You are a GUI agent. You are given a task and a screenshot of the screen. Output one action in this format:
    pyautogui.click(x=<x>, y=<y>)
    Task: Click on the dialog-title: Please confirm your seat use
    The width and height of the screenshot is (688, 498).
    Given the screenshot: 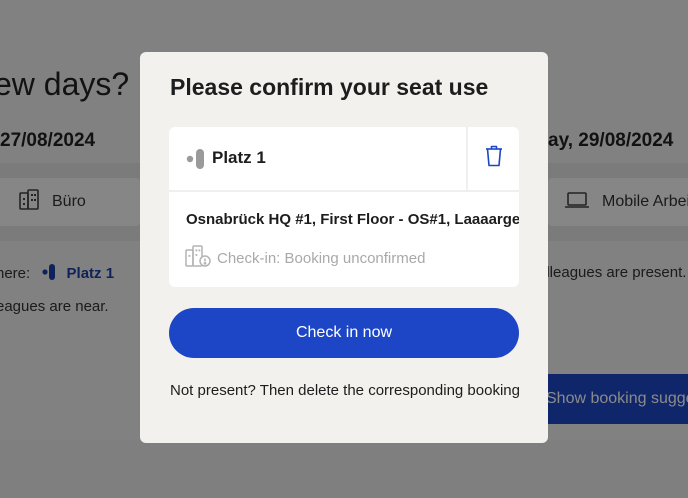 What is the action you would take?
    pyautogui.click(x=329, y=87)
    